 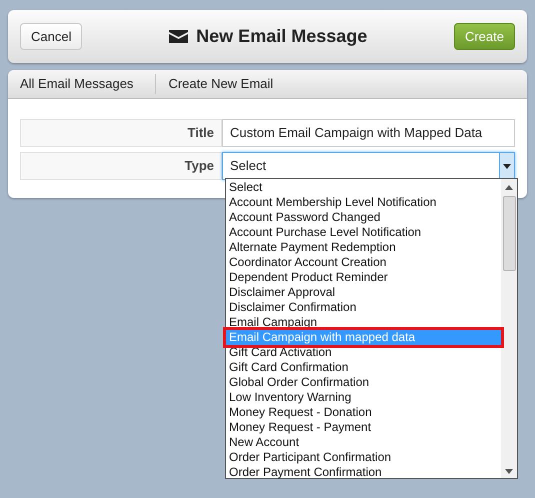 What do you see at coordinates (363, 232) in the screenshot?
I see `dropdown-option: Account Purchase Level Notification` at bounding box center [363, 232].